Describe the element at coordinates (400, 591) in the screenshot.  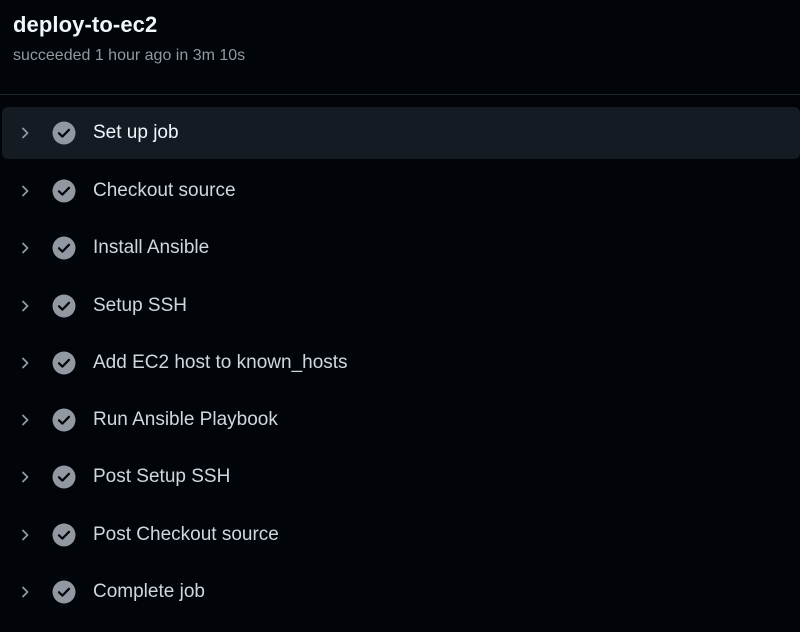
I see `step-row: Complete job` at that location.